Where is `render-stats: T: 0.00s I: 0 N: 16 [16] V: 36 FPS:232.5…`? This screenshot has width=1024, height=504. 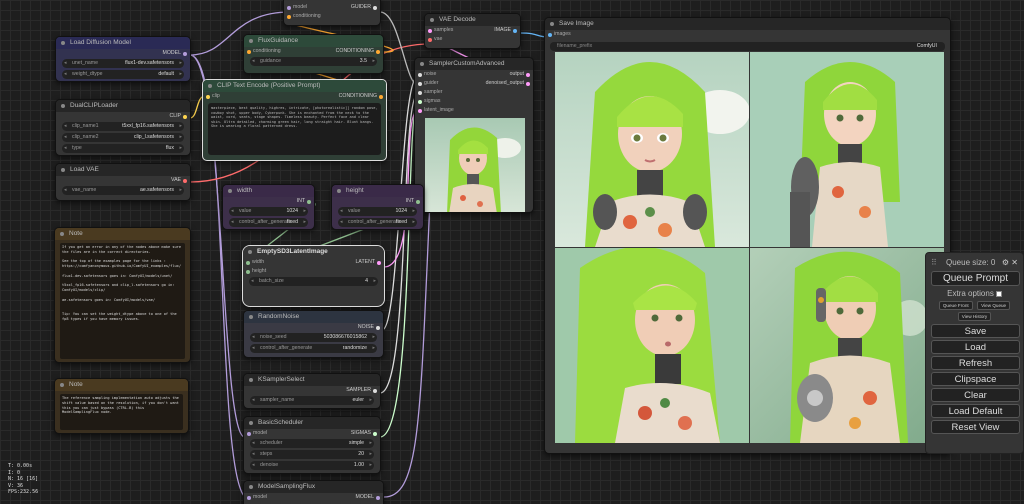
render-stats: T: 0.00s I: 0 N: 16 [16] V: 36 FPS:232.5… is located at coordinates (23, 479).